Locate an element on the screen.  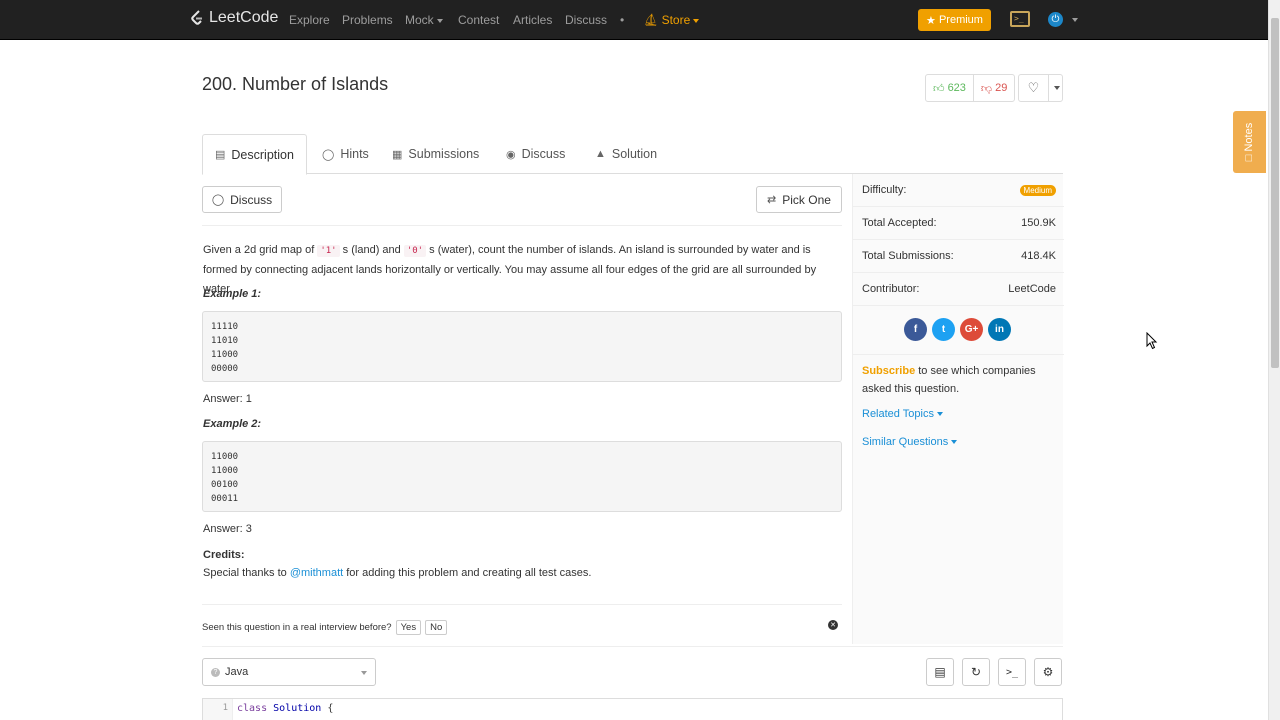
tab-discuss: ◉ Discuss is located at coordinates (535, 154).